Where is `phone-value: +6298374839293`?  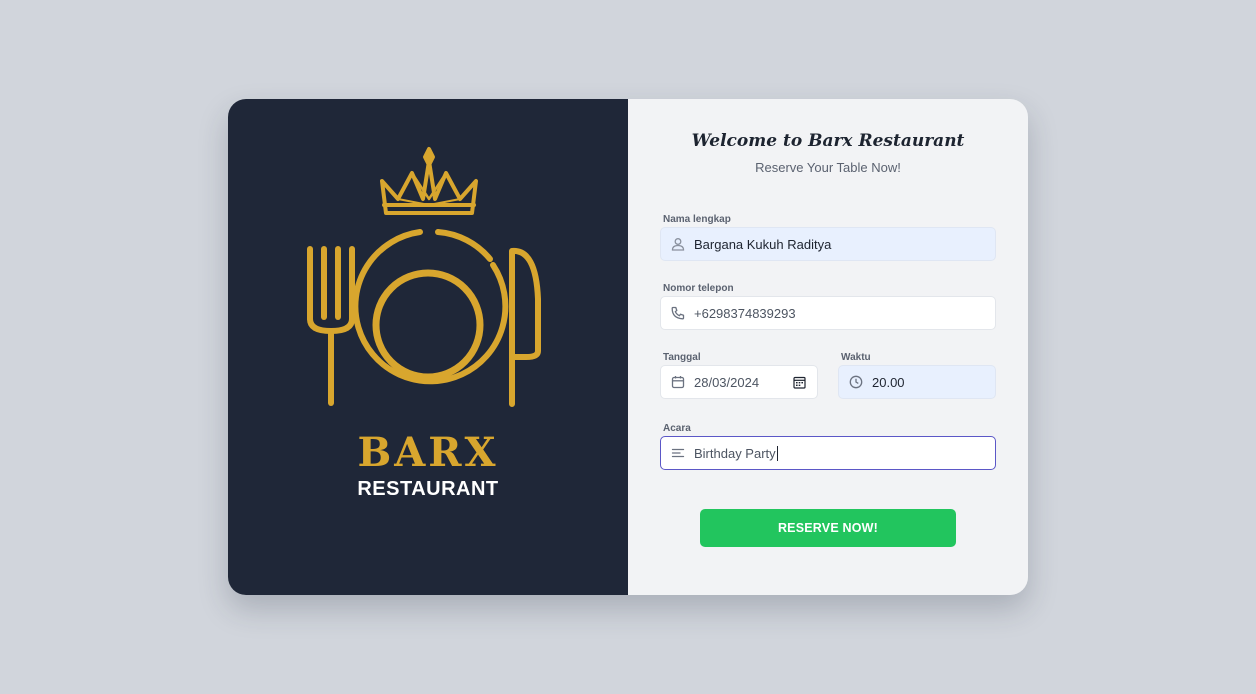 phone-value: +6298374839293 is located at coordinates (745, 313).